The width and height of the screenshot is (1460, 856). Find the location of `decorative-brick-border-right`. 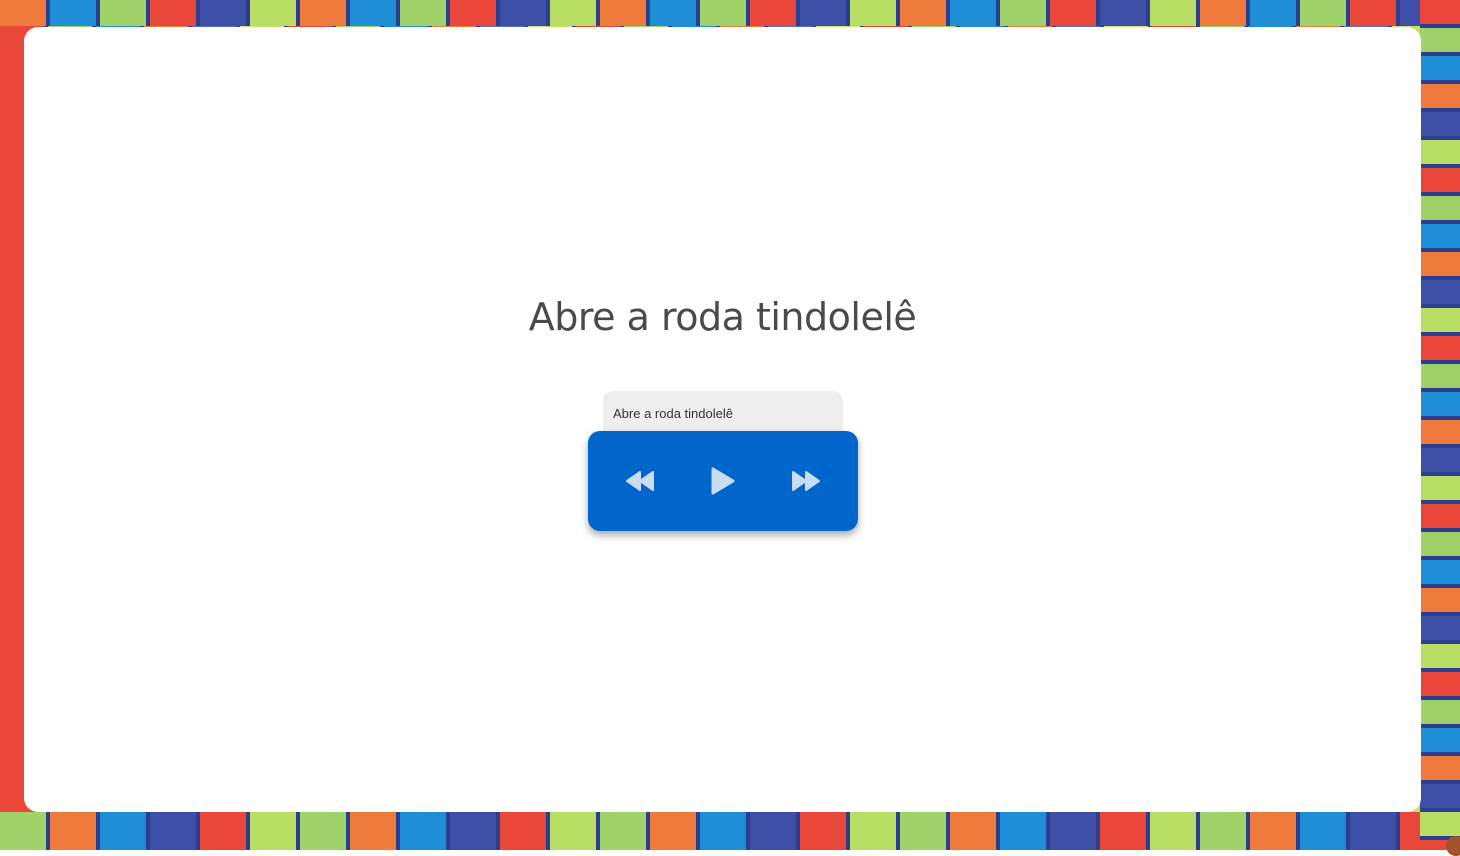

decorative-brick-border-right is located at coordinates (1440, 425).